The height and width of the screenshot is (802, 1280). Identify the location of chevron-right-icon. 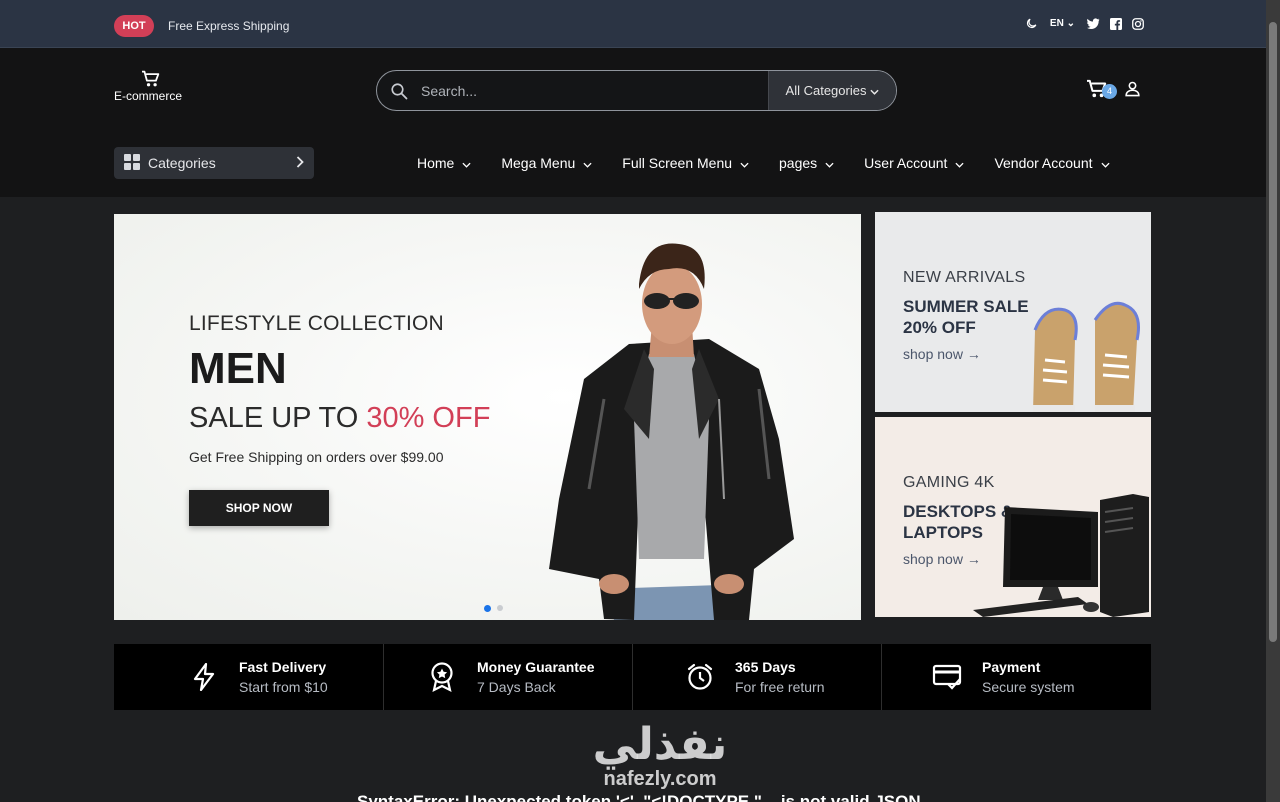
(300, 163).